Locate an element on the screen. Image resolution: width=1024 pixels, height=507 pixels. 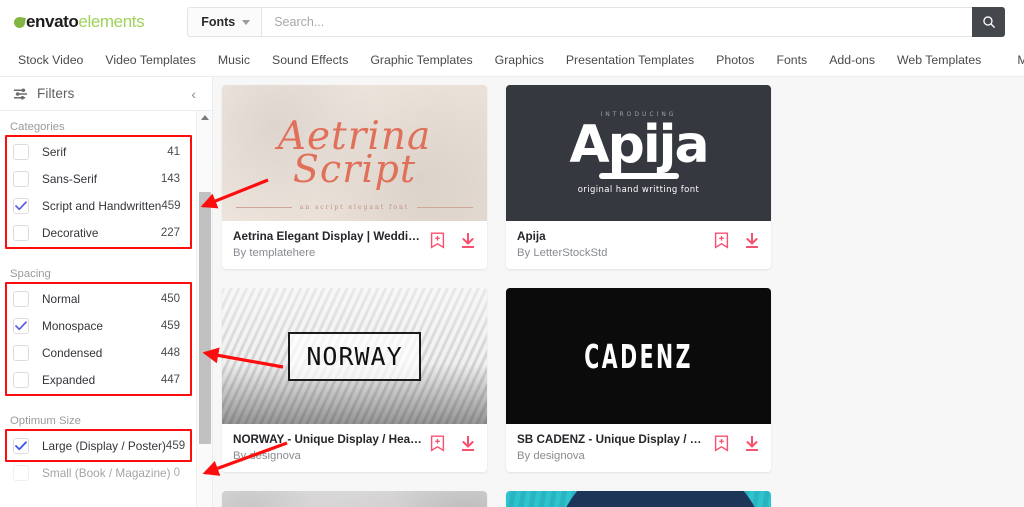
thumbnail-artwork-text: Aetrina Script is located at coordinates (354, 152).